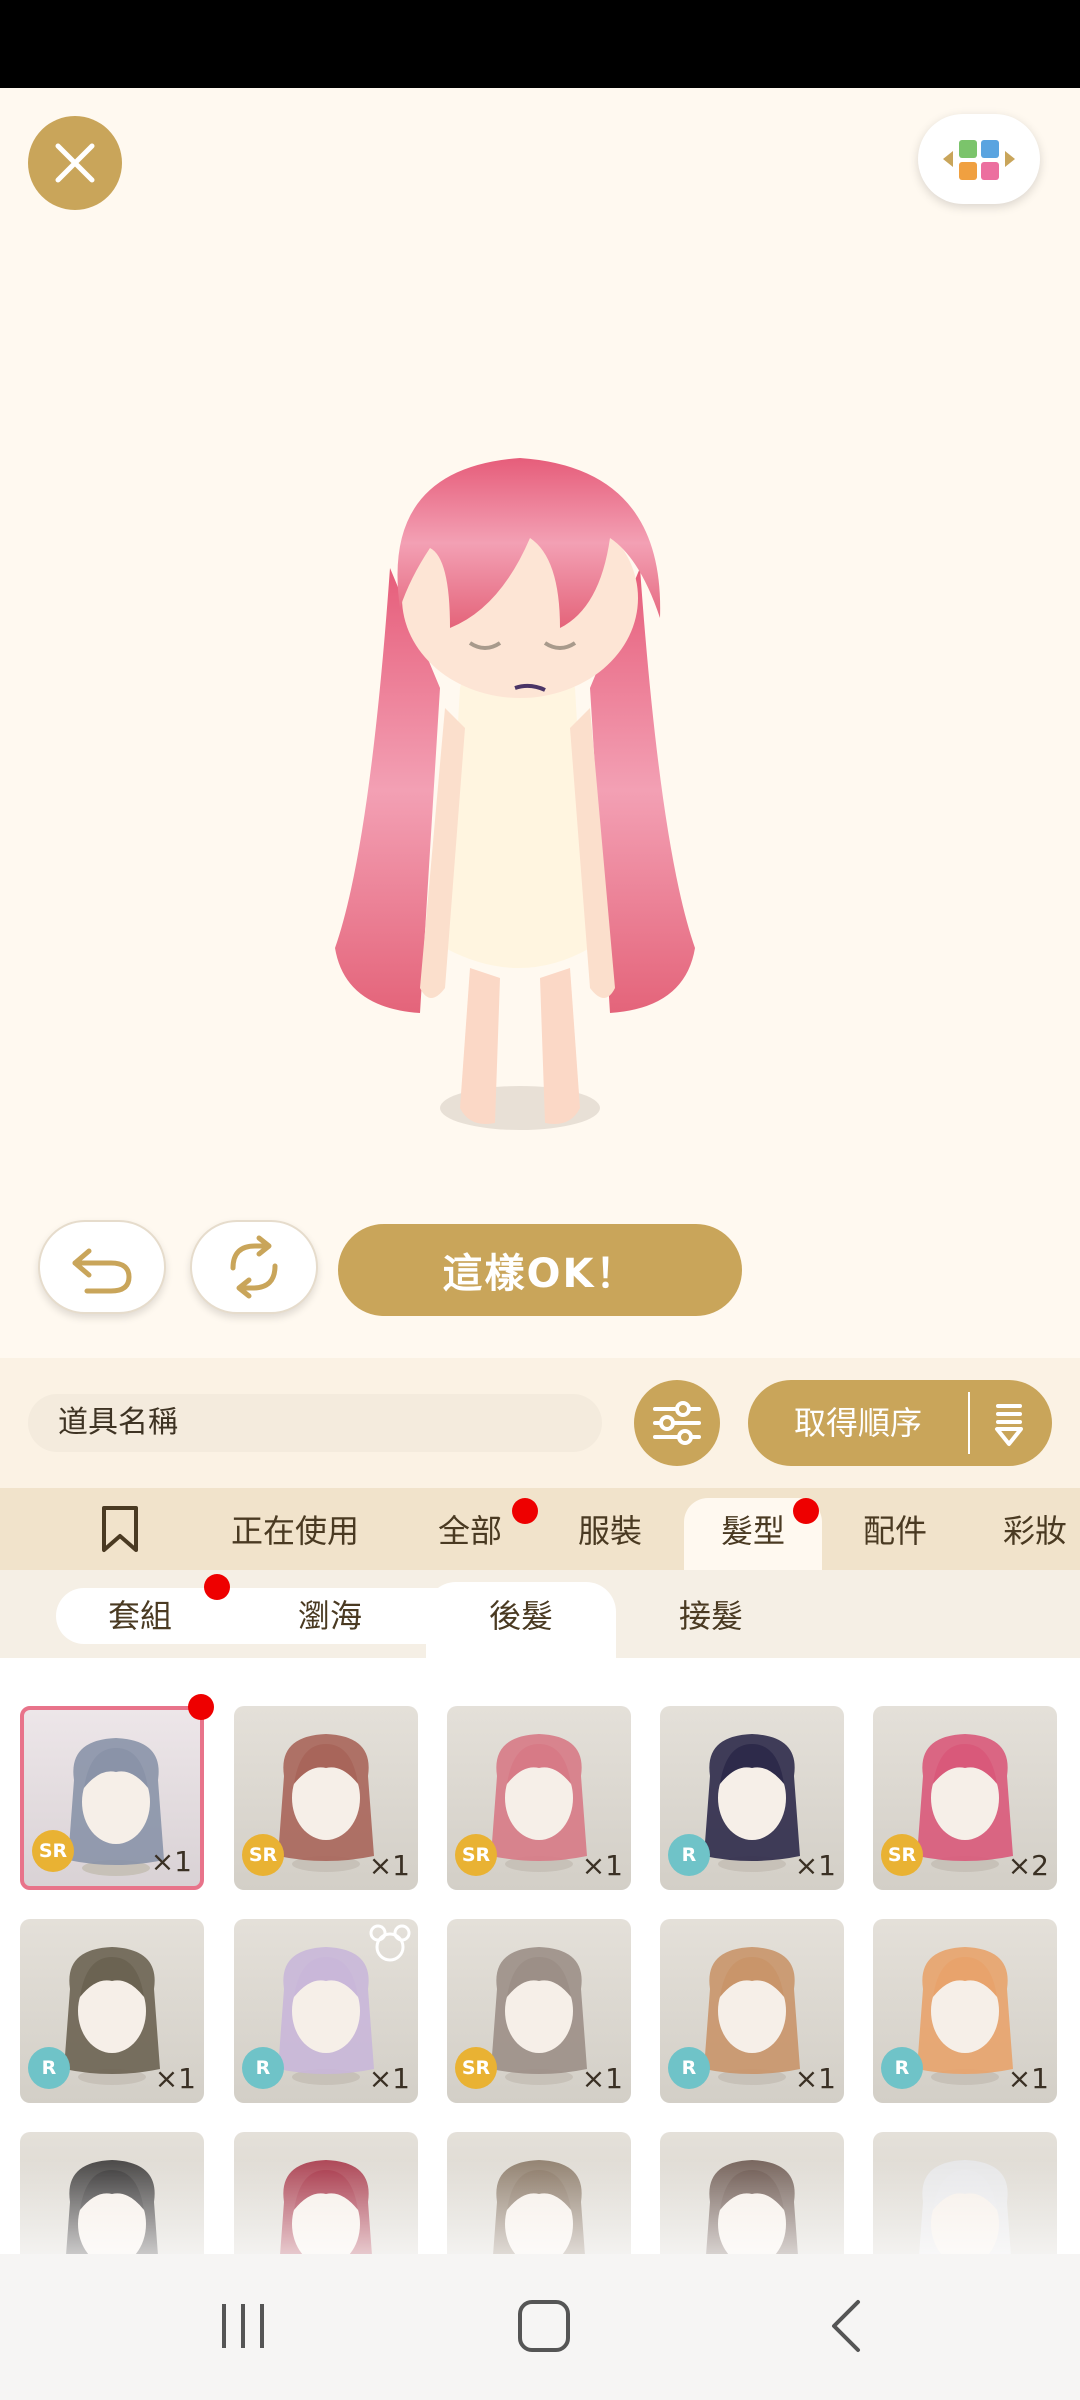 Image resolution: width=1080 pixels, height=2400 pixels. What do you see at coordinates (540, 44) in the screenshot?
I see `status-bar` at bounding box center [540, 44].